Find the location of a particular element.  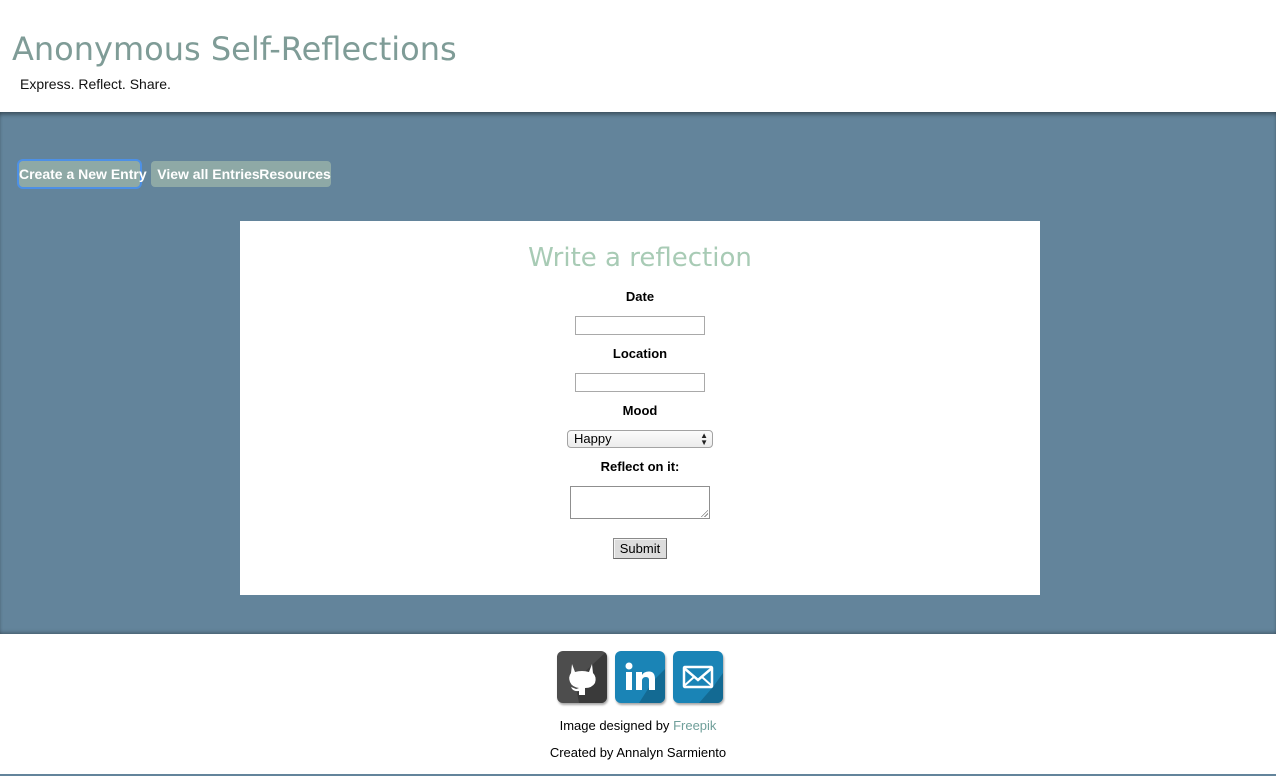

mood-select-value: Happy is located at coordinates (593, 438).